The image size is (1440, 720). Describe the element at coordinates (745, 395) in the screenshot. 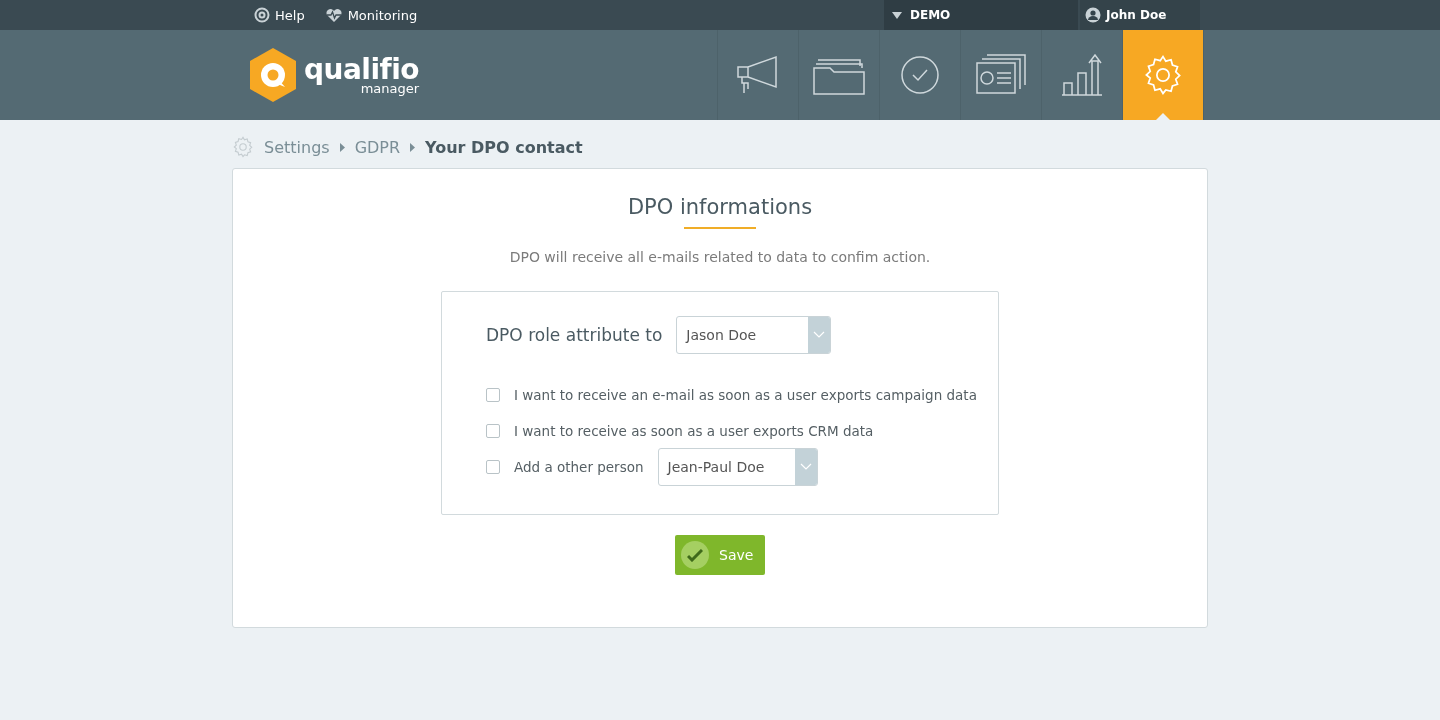

I see `option-label: I want to receive an e-mail as soon as a user exports campaign data` at that location.